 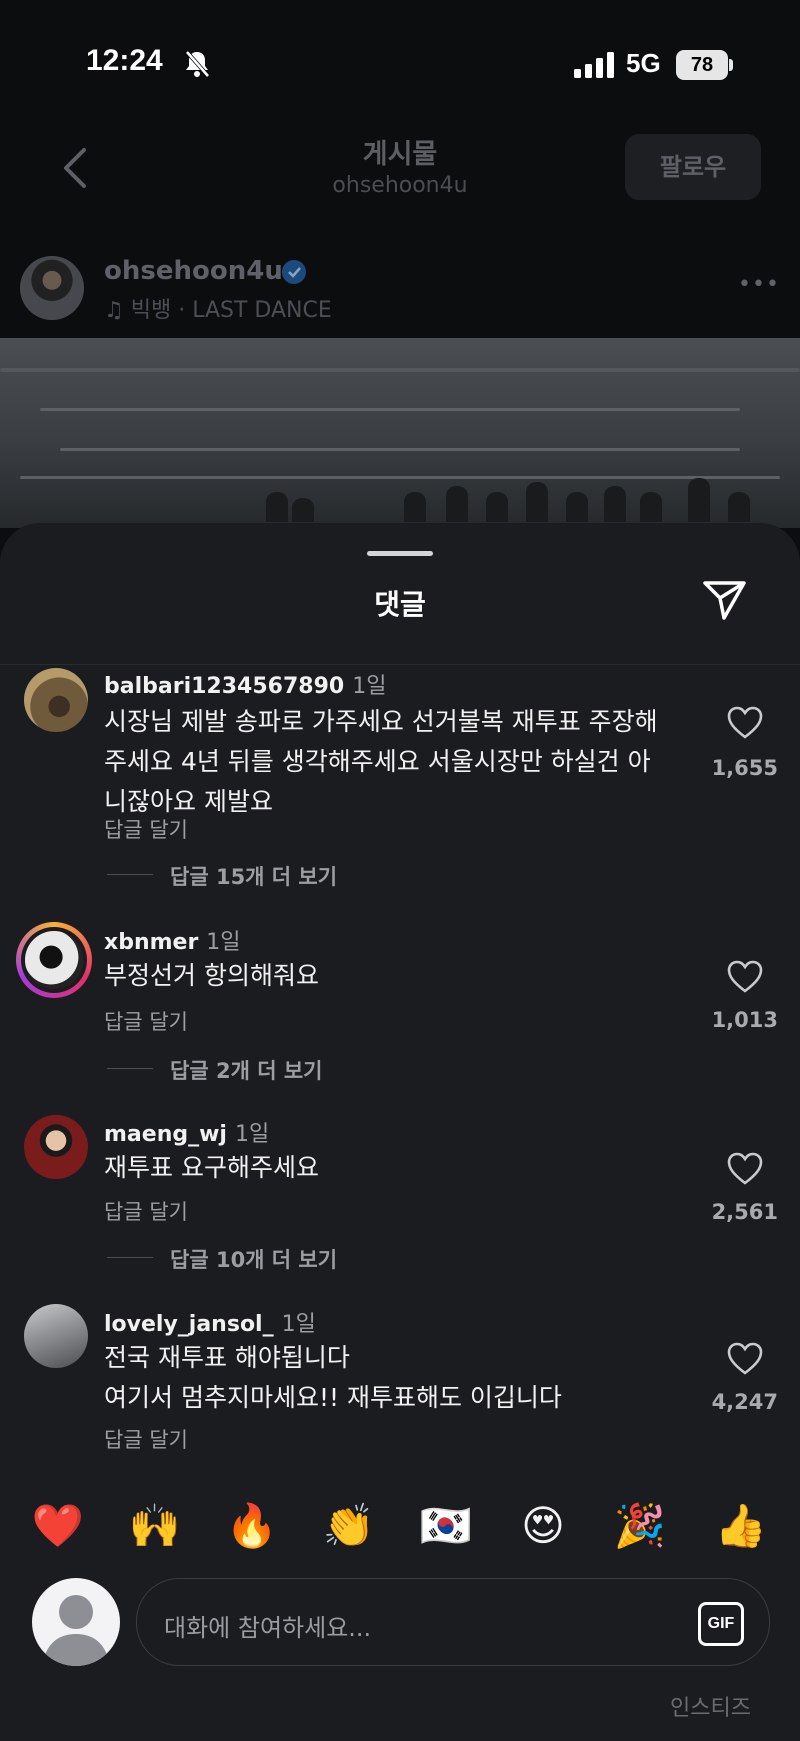 I want to click on comment-username: lovely_jansol_, so click(x=189, y=1324).